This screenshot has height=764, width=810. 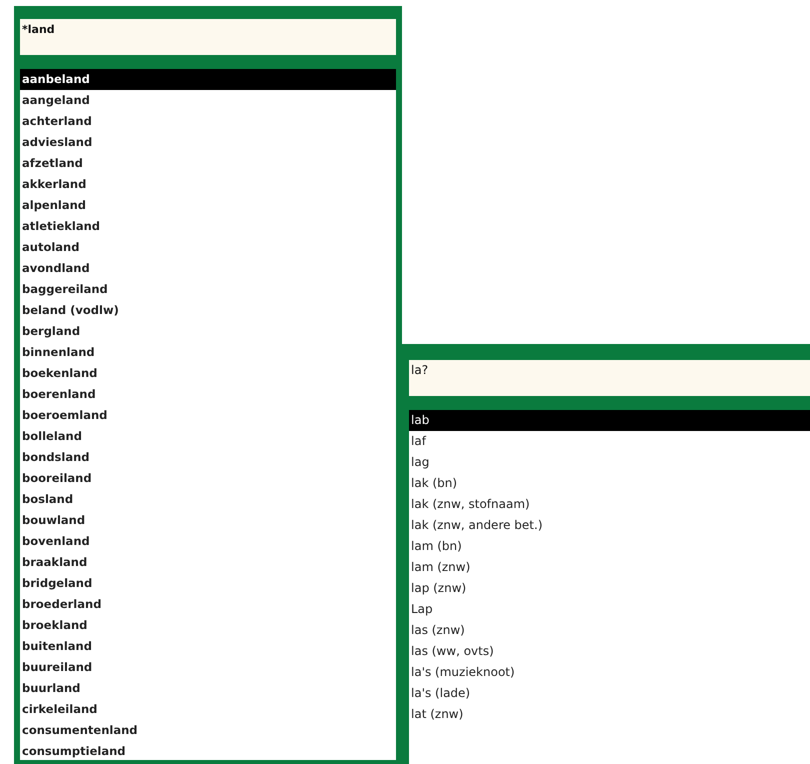 What do you see at coordinates (208, 373) in the screenshot?
I see `list-item: boekenland` at bounding box center [208, 373].